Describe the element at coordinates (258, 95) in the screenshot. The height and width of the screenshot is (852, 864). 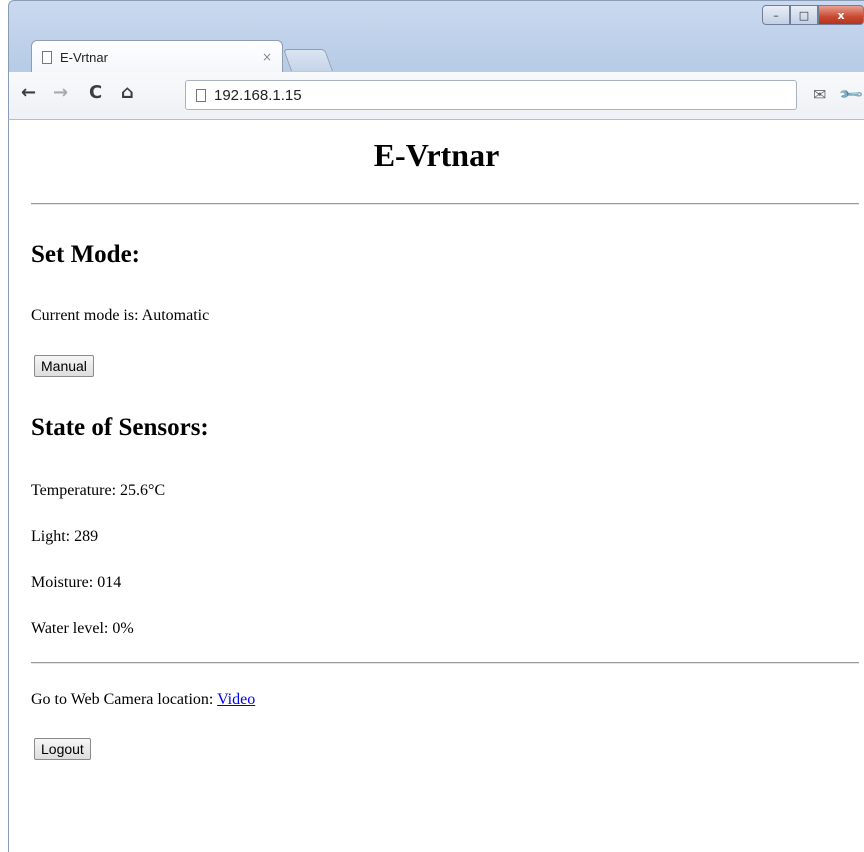
I see `url-text: 192.168.1.15` at that location.